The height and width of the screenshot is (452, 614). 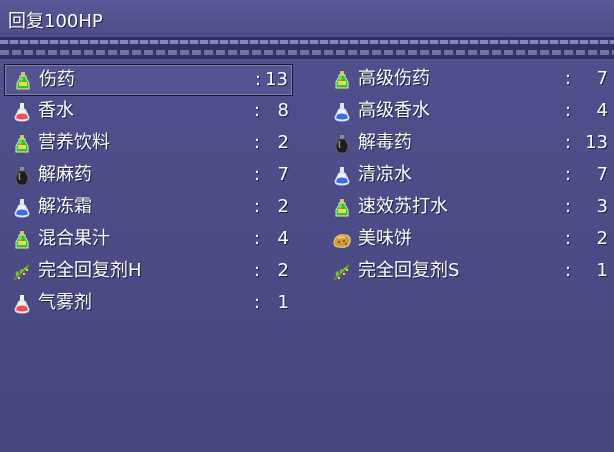 I want to click on inventory-item-right-0: 高级伤药 : 7, so click(x=468, y=80).